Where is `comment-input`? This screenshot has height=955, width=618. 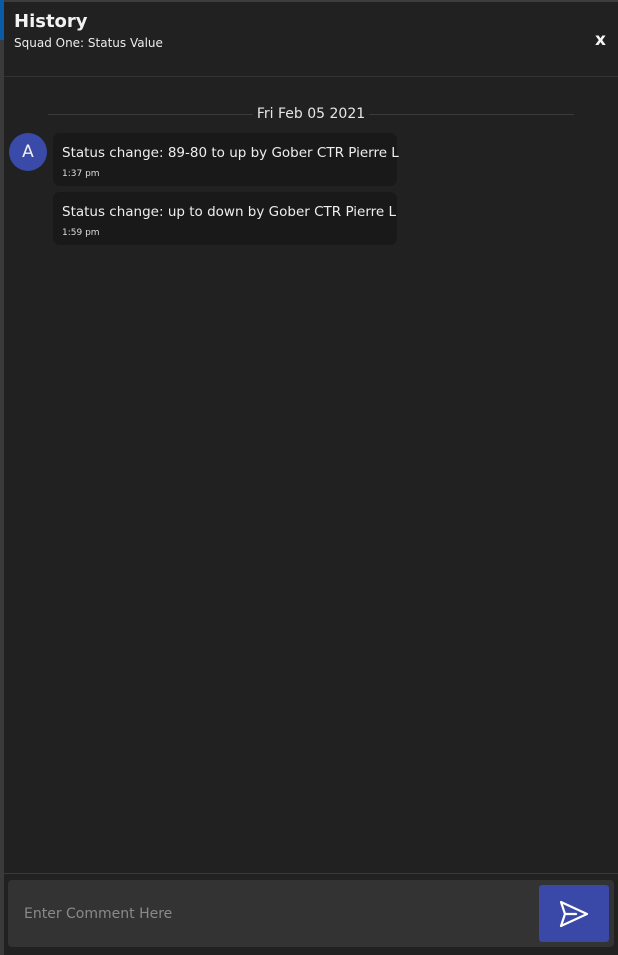 comment-input is located at coordinates (268, 913).